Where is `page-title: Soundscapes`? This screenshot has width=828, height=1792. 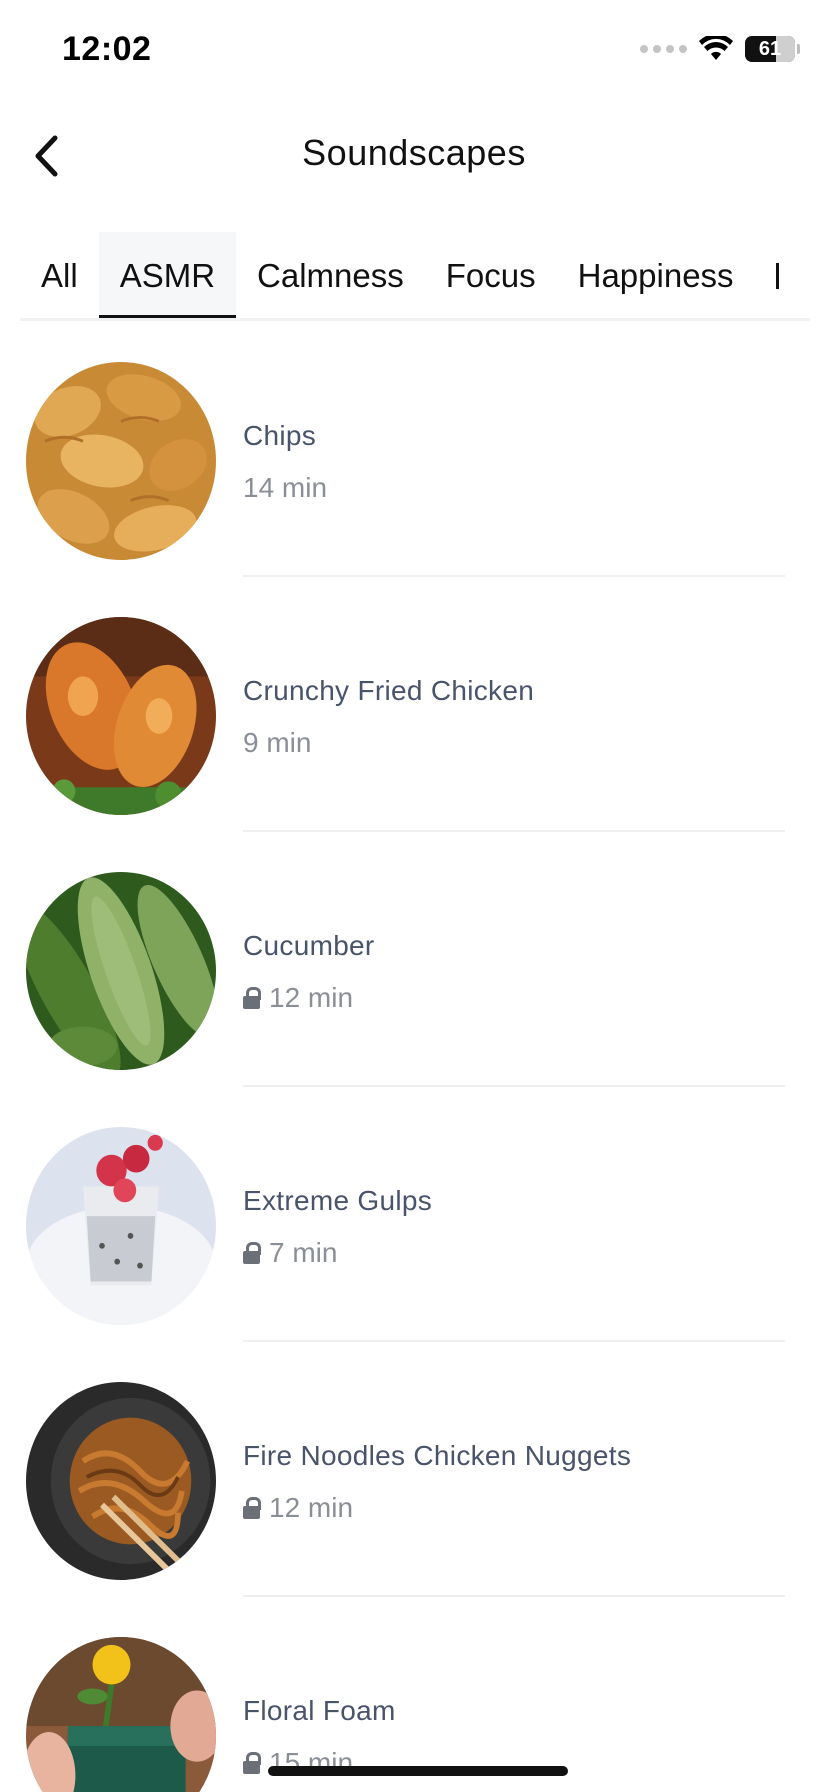
page-title: Soundscapes is located at coordinates (414, 152).